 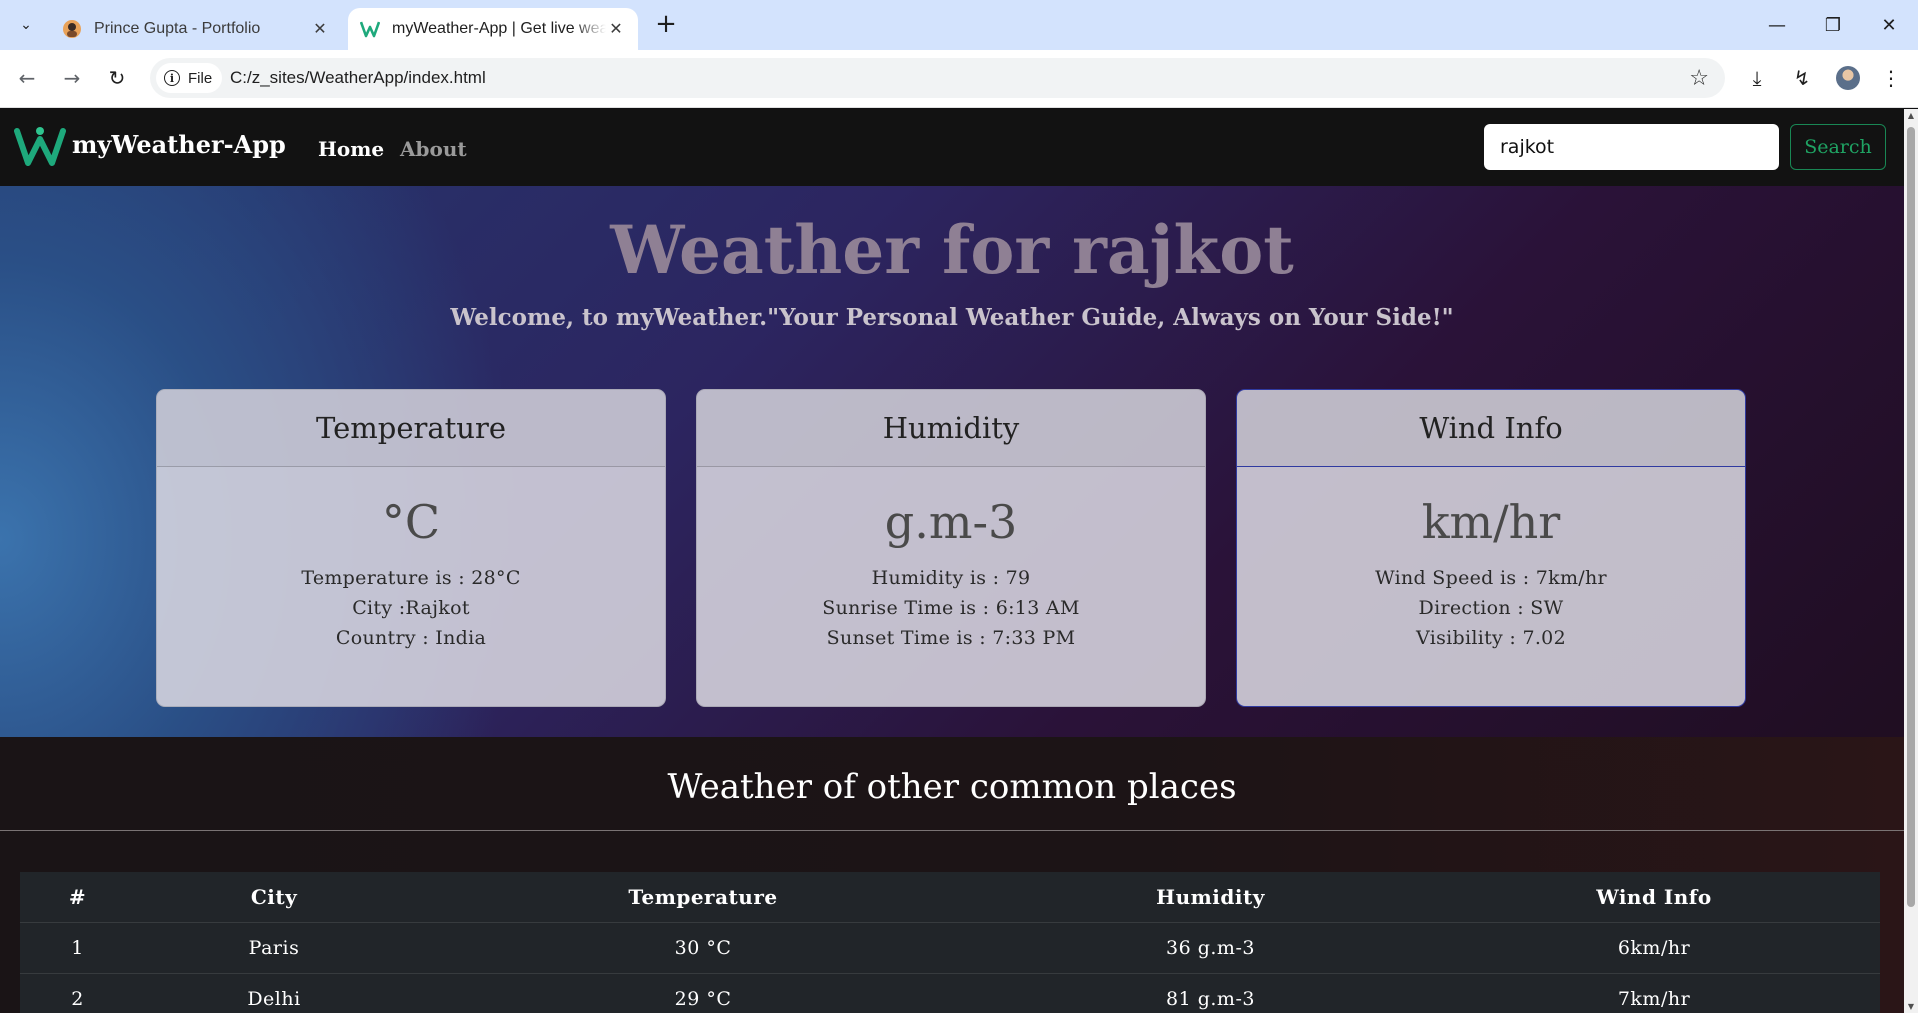 I want to click on site-info-label: File, so click(x=200, y=78).